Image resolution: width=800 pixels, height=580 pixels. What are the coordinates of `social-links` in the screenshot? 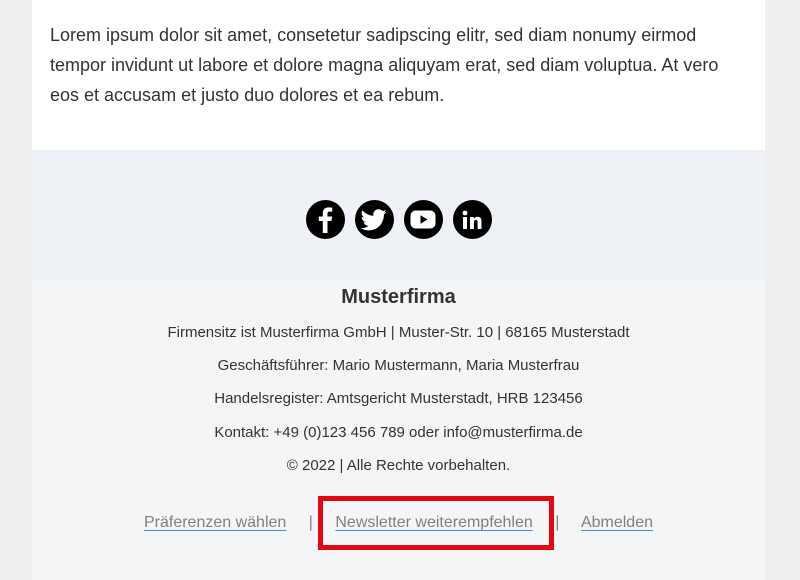 It's located at (398, 219).